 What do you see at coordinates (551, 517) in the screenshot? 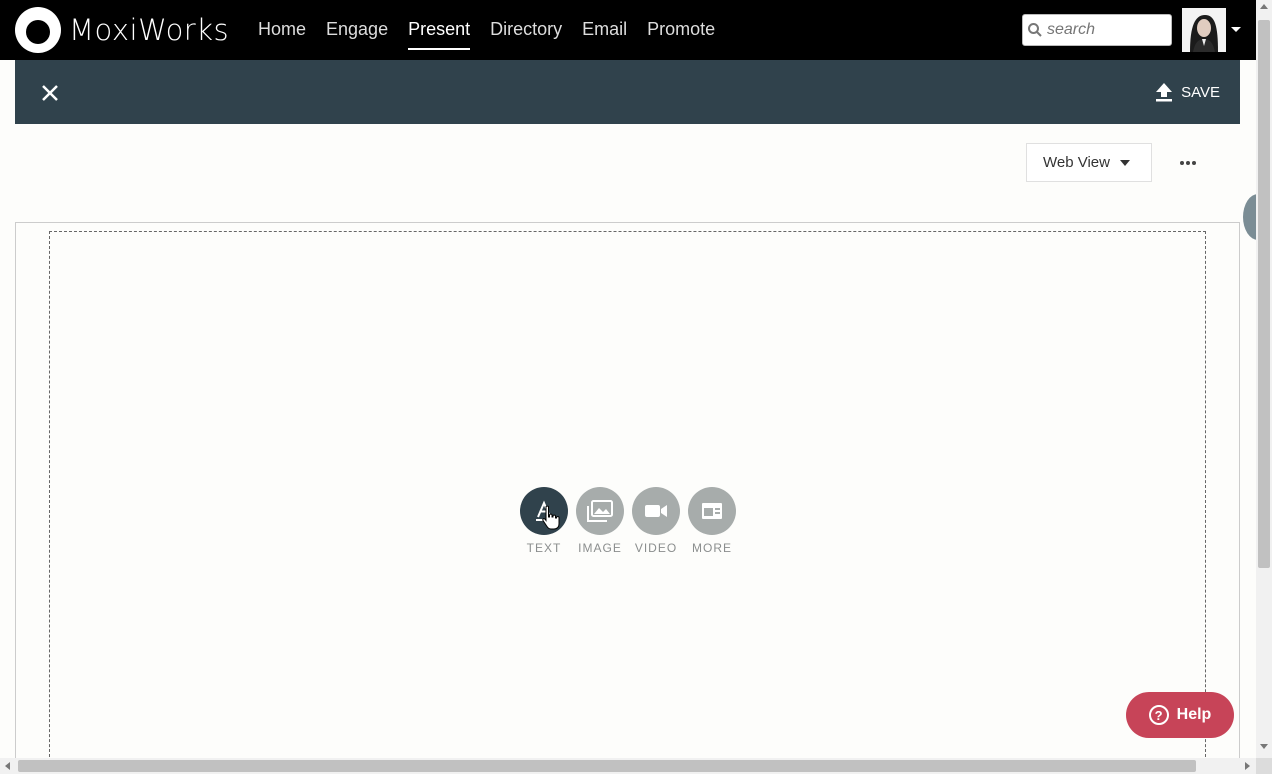
I see `pointer-cursor-icon` at bounding box center [551, 517].